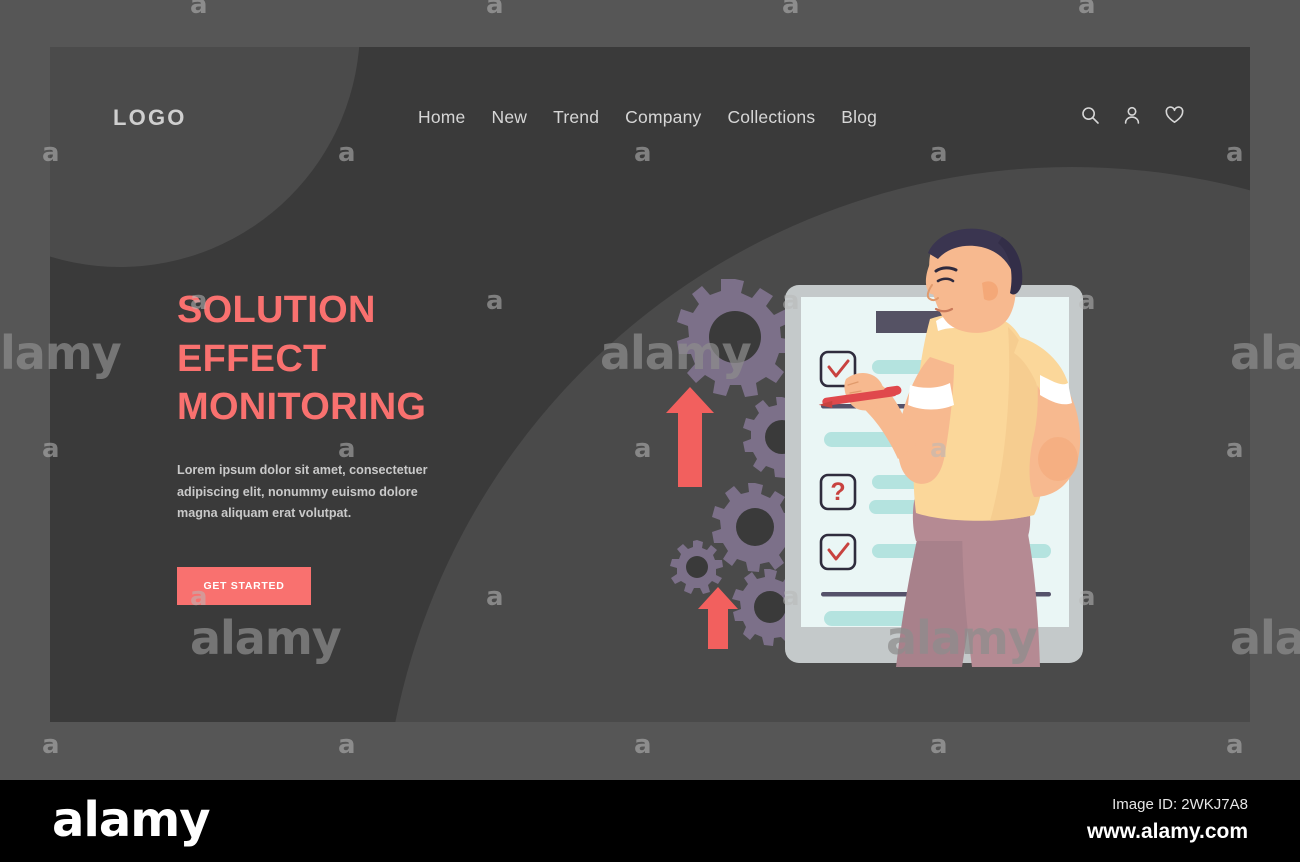 This screenshot has width=1300, height=862. What do you see at coordinates (690, 437) in the screenshot?
I see `arrow-up-large` at bounding box center [690, 437].